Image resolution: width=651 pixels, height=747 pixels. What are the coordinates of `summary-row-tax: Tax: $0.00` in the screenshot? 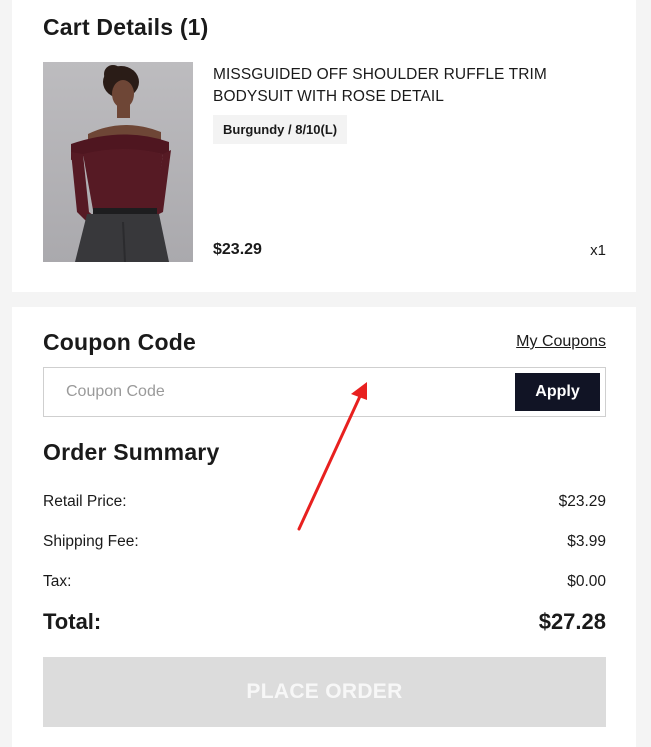 It's located at (324, 582).